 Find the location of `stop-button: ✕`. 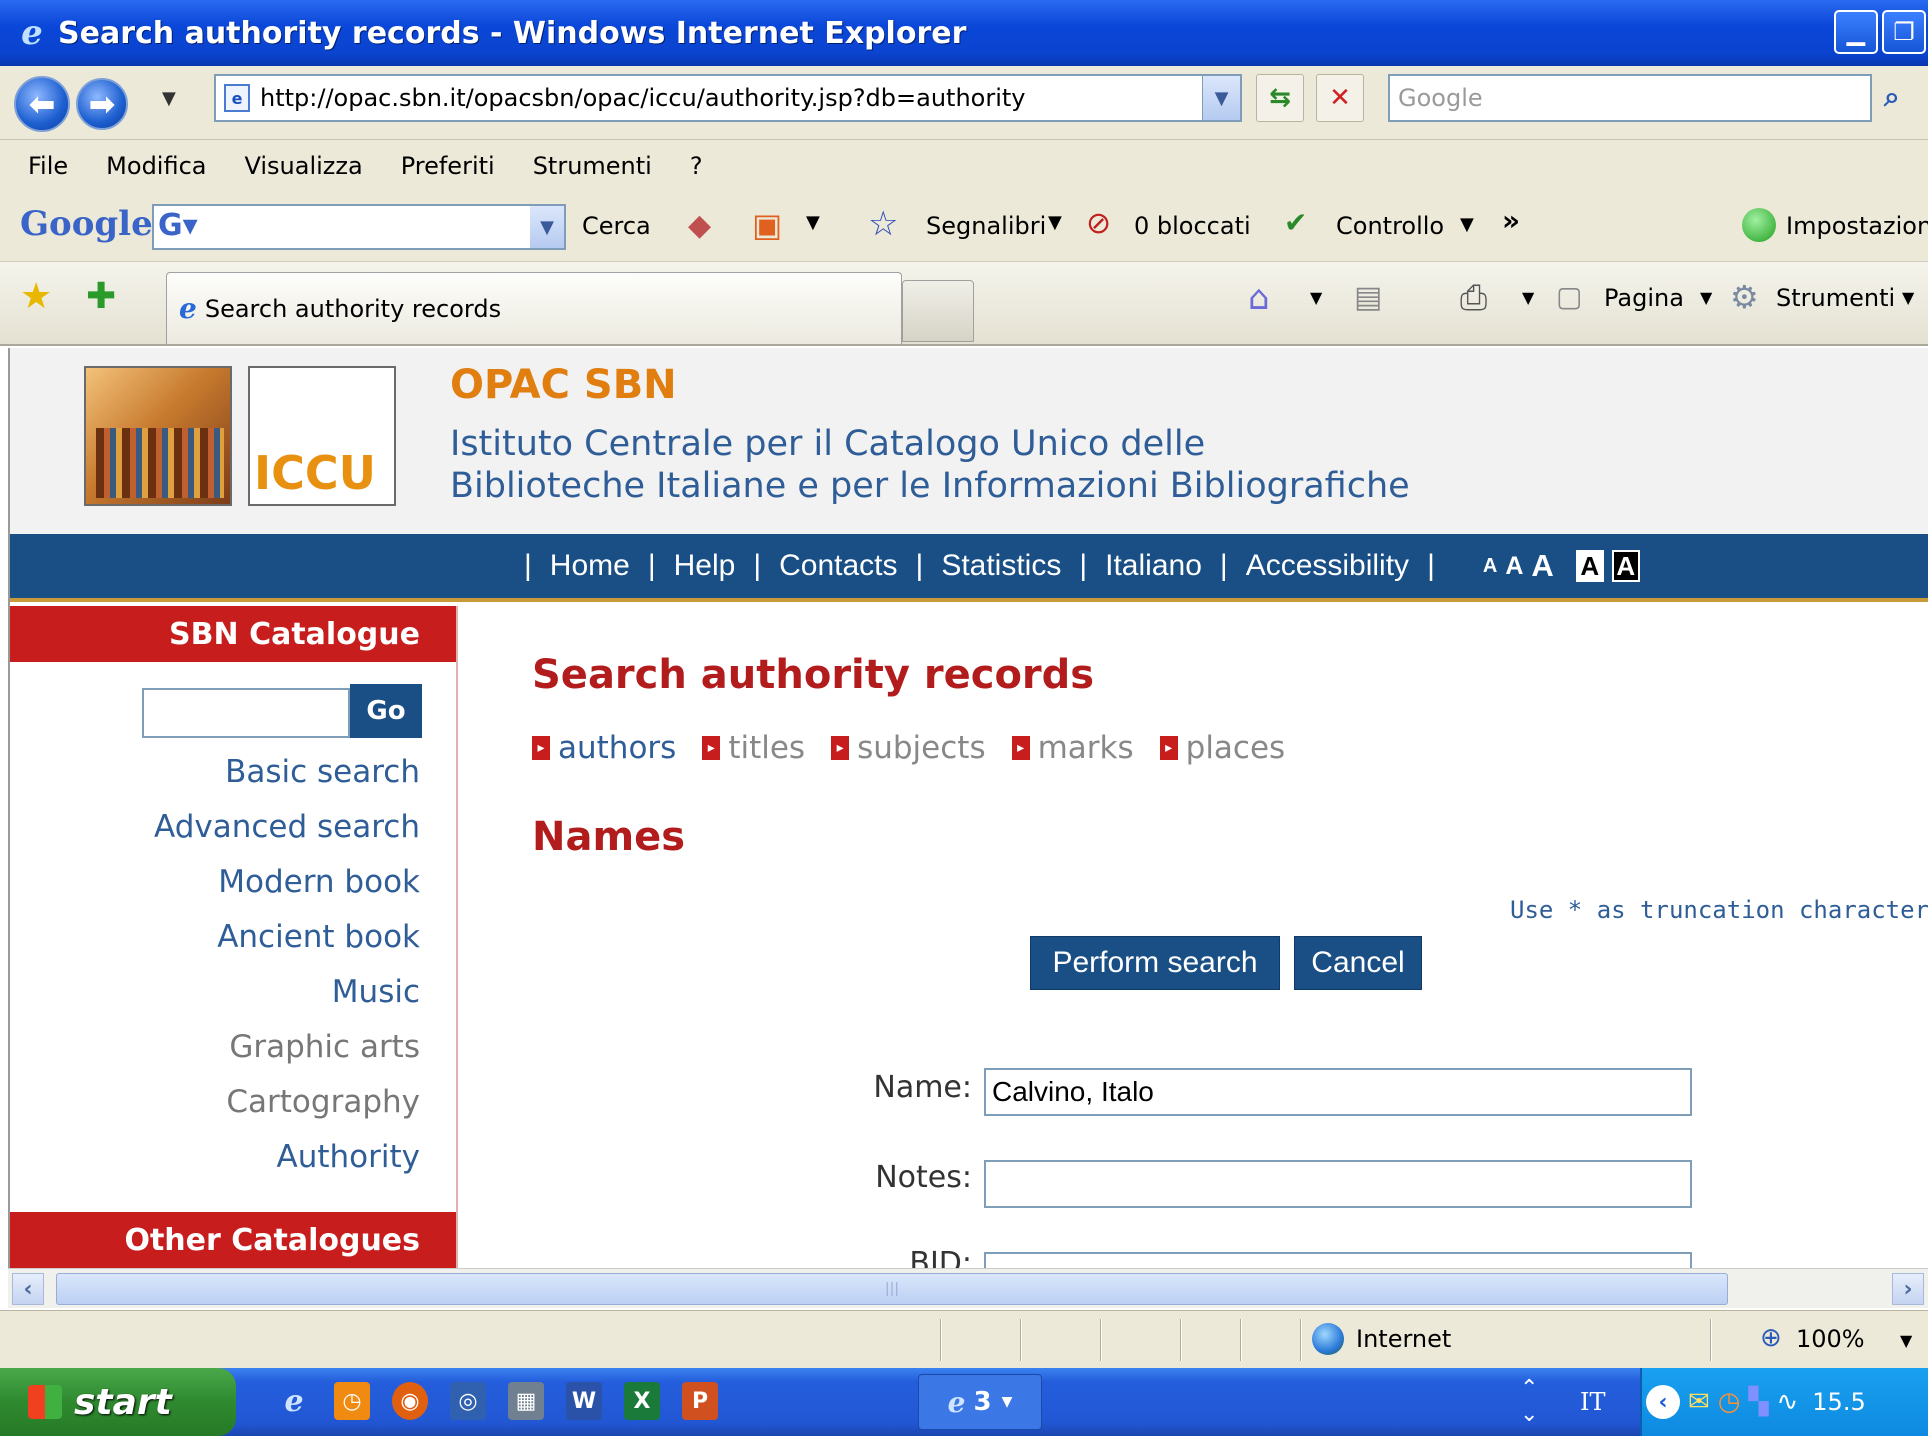

stop-button: ✕ is located at coordinates (1340, 98).